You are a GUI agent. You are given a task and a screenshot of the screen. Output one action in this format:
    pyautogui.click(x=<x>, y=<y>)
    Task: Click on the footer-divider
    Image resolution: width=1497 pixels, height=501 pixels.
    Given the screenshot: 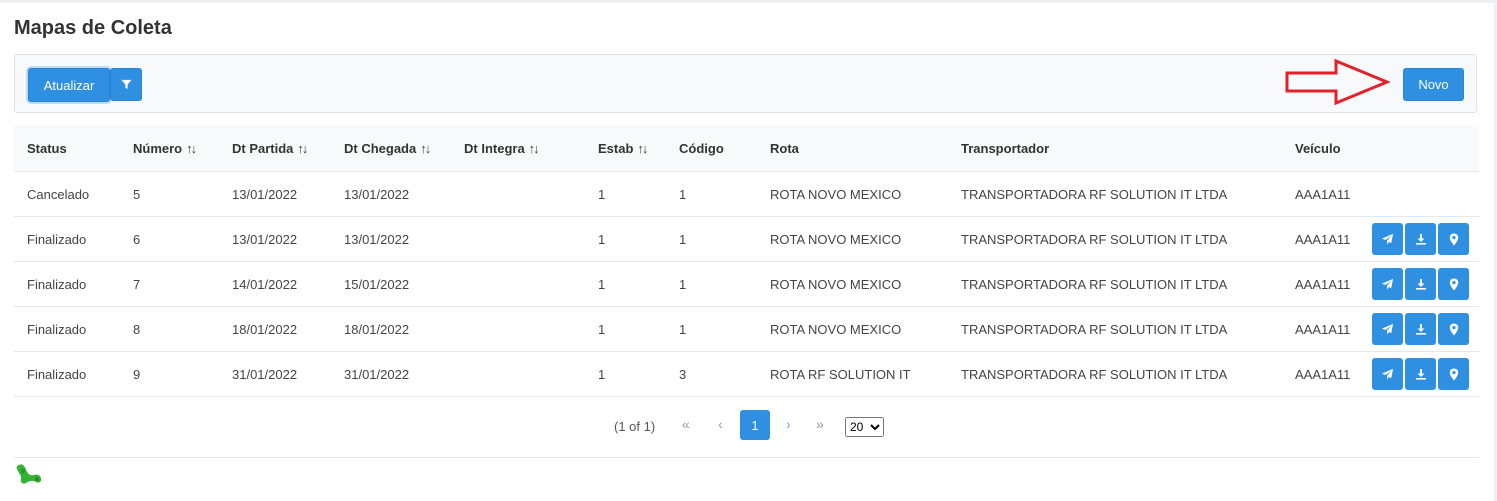 What is the action you would take?
    pyautogui.click(x=746, y=457)
    